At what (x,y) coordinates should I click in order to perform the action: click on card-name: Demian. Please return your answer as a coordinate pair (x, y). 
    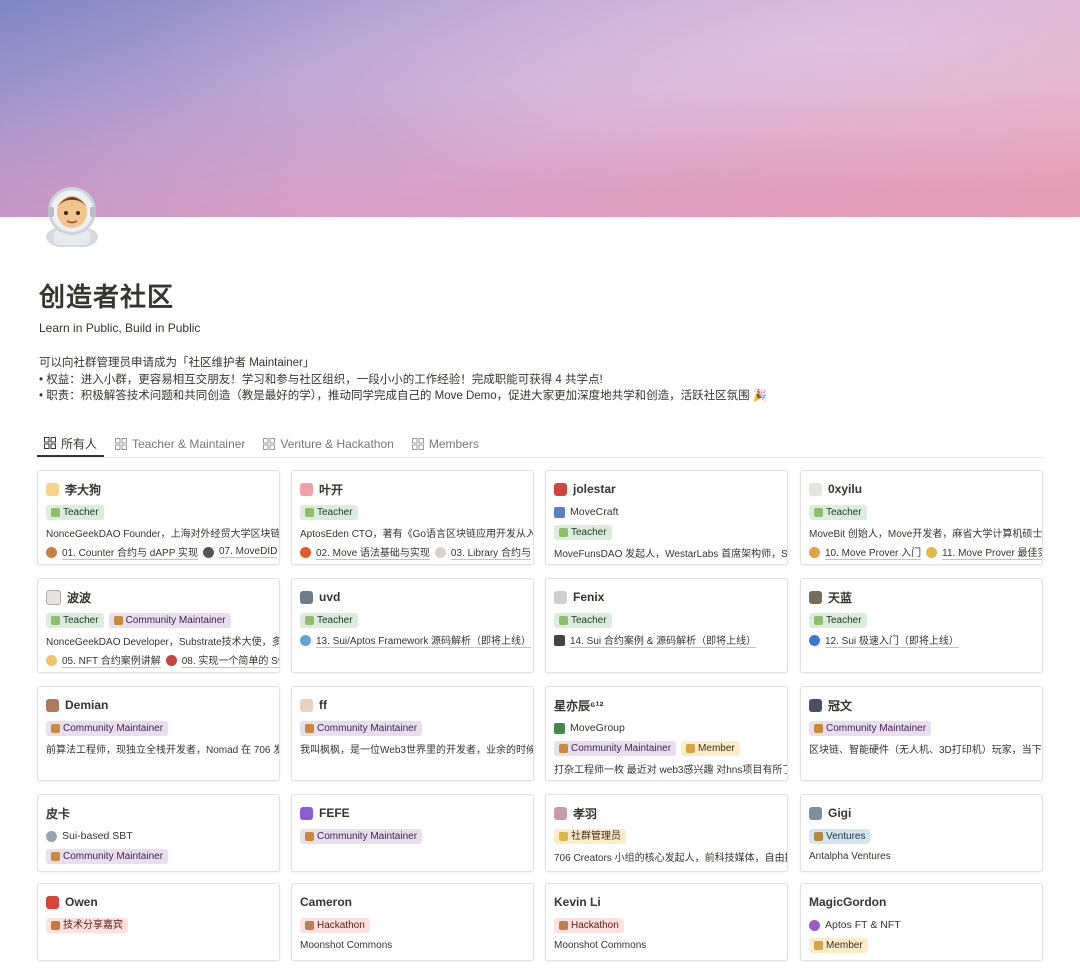
    Looking at the image, I should click on (158, 700).